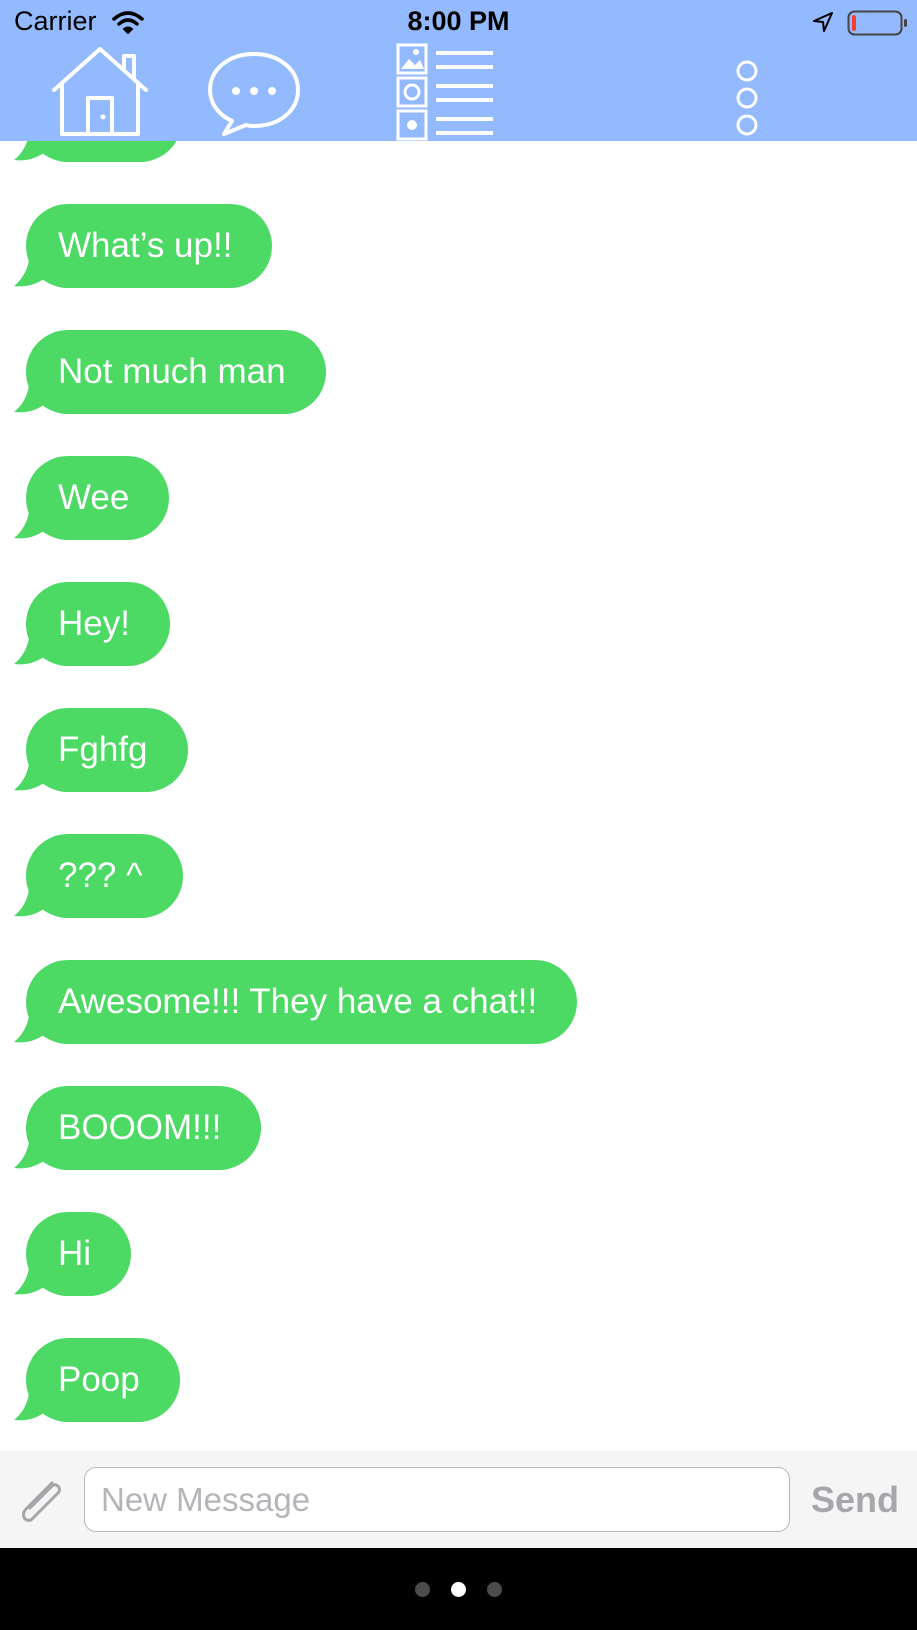  Describe the element at coordinates (104, 876) in the screenshot. I see `message-bubble: ??? ^` at that location.